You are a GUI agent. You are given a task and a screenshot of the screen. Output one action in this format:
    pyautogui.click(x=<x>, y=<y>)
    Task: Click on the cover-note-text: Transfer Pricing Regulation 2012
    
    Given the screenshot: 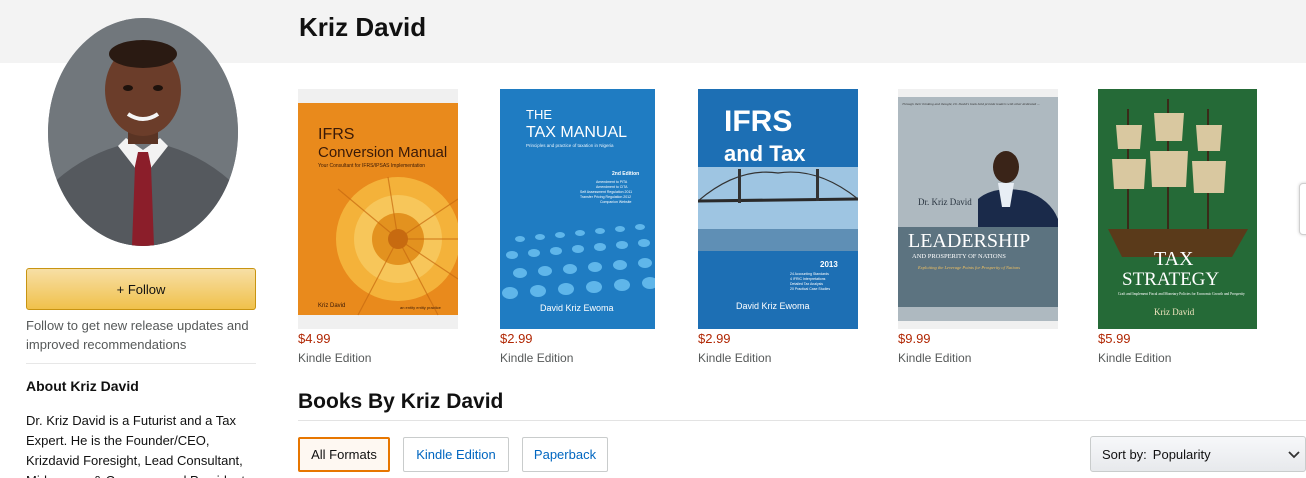 What is the action you would take?
    pyautogui.click(x=605, y=197)
    